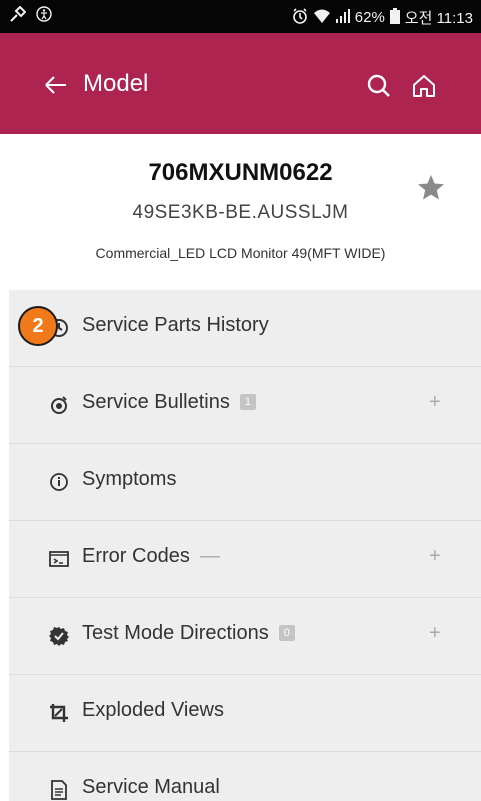 This screenshot has height=801, width=481. What do you see at coordinates (342, 18) in the screenshot?
I see `signal-icon` at bounding box center [342, 18].